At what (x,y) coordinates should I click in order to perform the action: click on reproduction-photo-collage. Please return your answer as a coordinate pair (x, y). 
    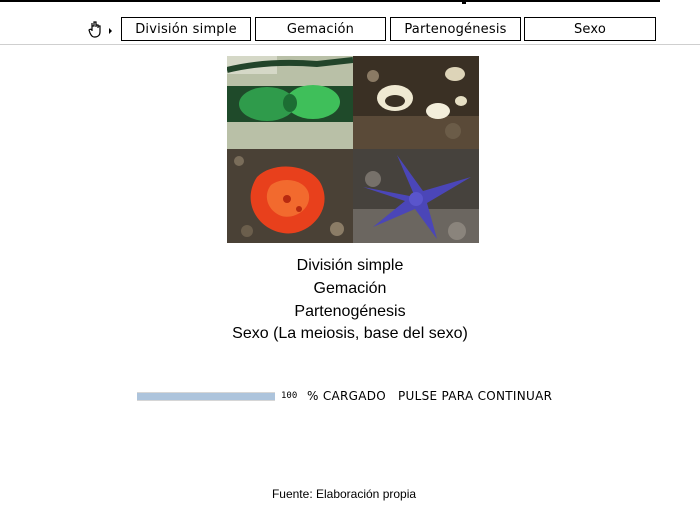
    Looking at the image, I should click on (353, 149).